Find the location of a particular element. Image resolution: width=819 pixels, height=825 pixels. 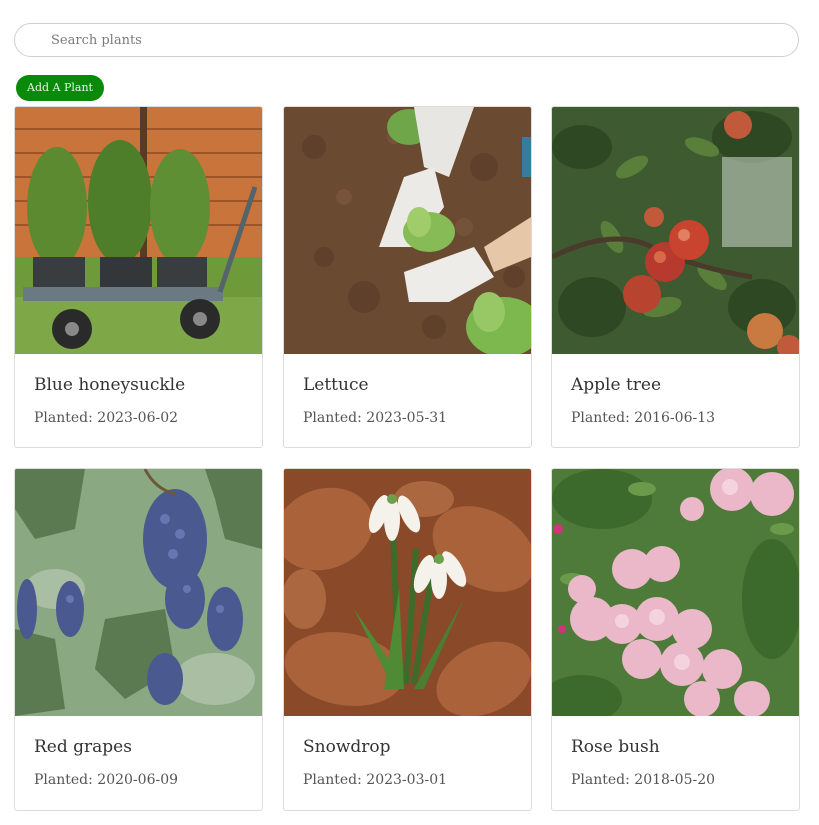

plant-name: Apple tree is located at coordinates (616, 385).